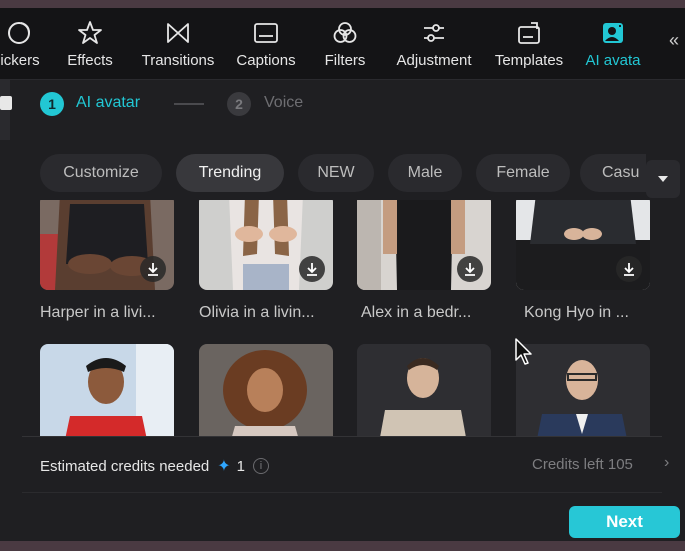 This screenshot has width=685, height=551. Describe the element at coordinates (125, 466) in the screenshot. I see `credits-label: Estimated credits needed` at that location.